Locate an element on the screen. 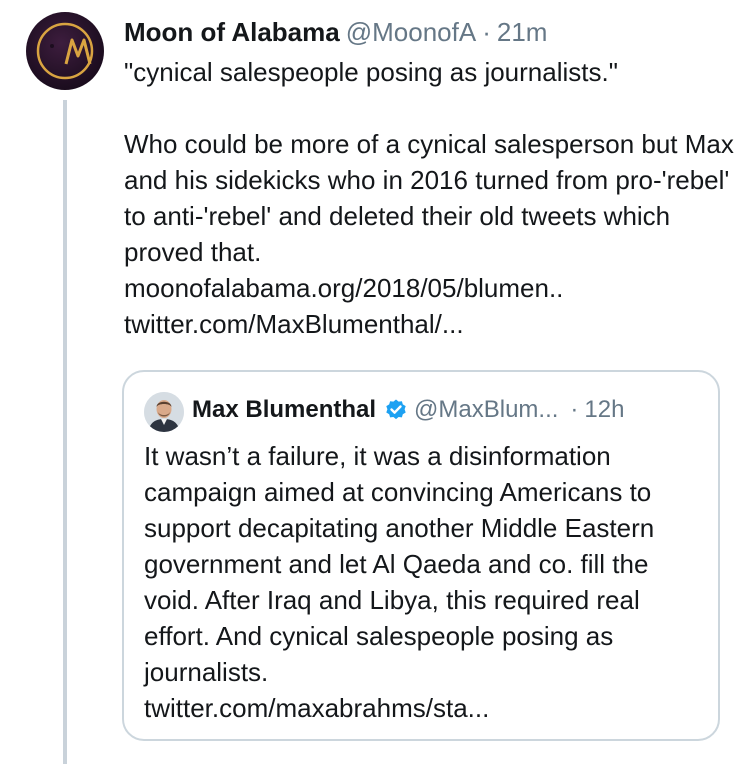 The width and height of the screenshot is (750, 764). quoted-tweet-header: Max Blumenthal @MaxBlum... · 12h is located at coordinates (408, 412).